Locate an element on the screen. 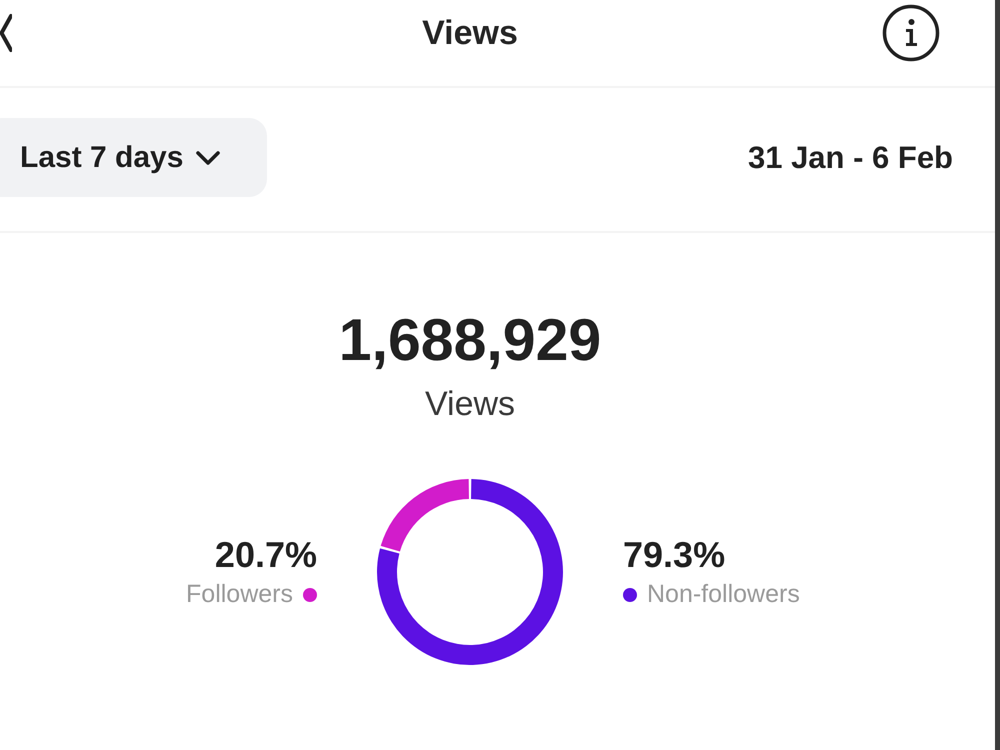 The image size is (1000, 750). total-views-count: 1,688,929 is located at coordinates (470, 340).